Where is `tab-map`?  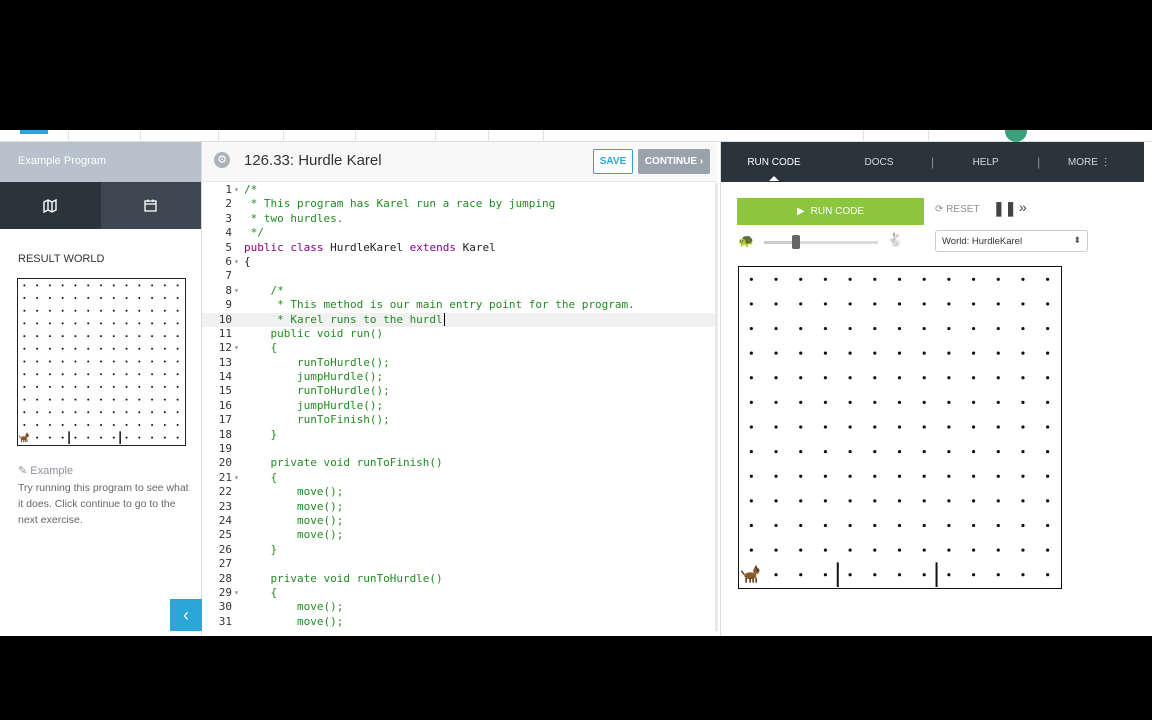 tab-map is located at coordinates (50, 205).